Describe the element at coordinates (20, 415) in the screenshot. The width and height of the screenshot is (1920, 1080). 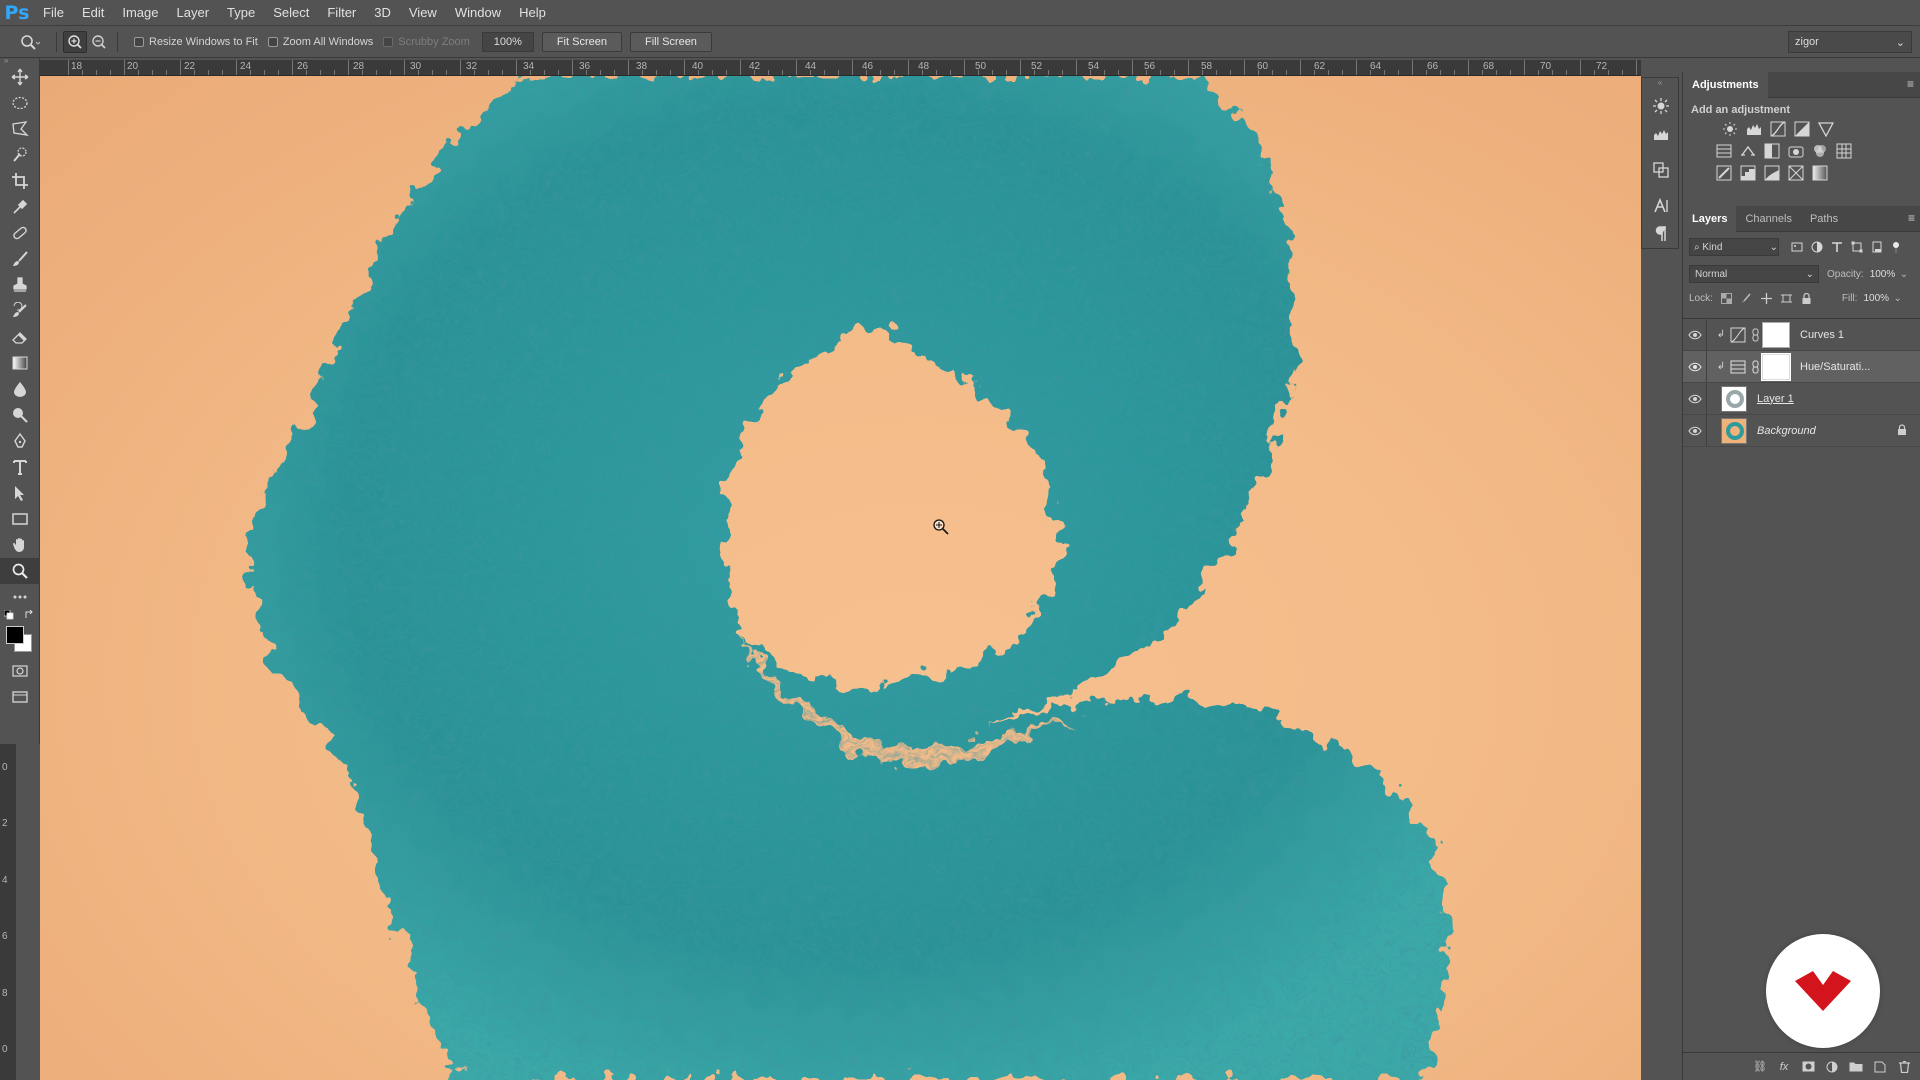
I see `dodge-tool` at that location.